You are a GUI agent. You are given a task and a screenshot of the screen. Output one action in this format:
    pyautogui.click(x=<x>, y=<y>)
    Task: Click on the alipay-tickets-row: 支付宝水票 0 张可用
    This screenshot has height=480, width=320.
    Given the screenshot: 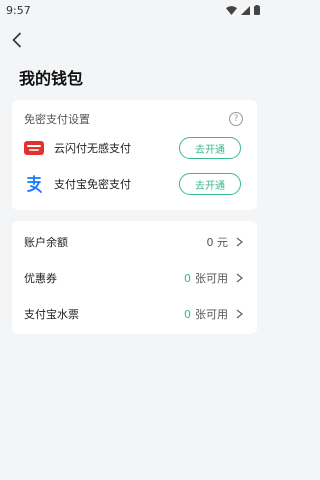 What is the action you would take?
    pyautogui.click(x=134, y=314)
    